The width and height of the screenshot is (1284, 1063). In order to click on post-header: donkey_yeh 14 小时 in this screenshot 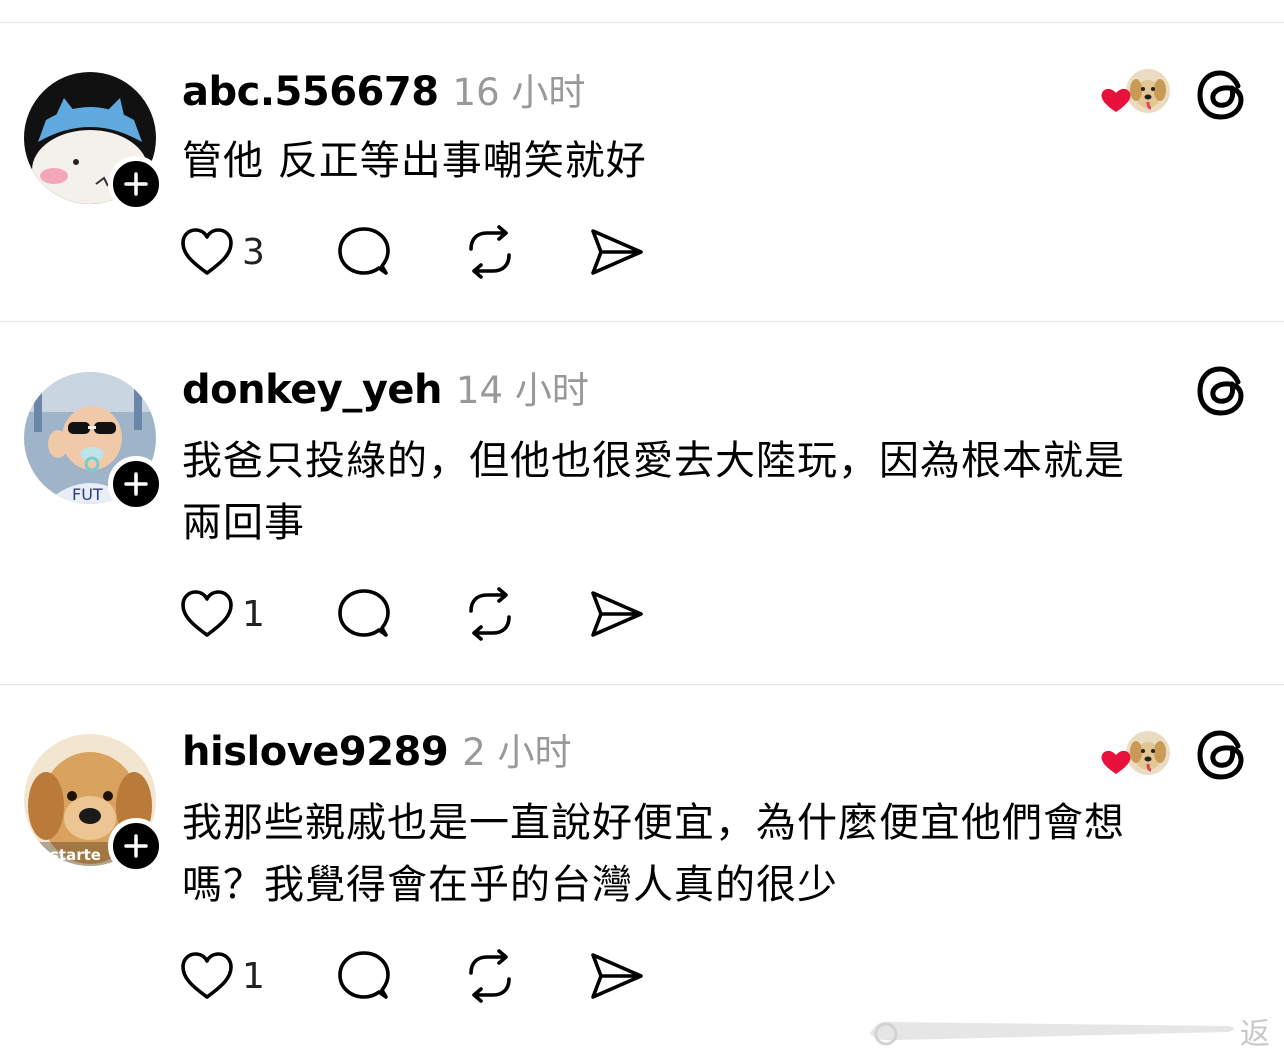, I will do `click(385, 390)`.